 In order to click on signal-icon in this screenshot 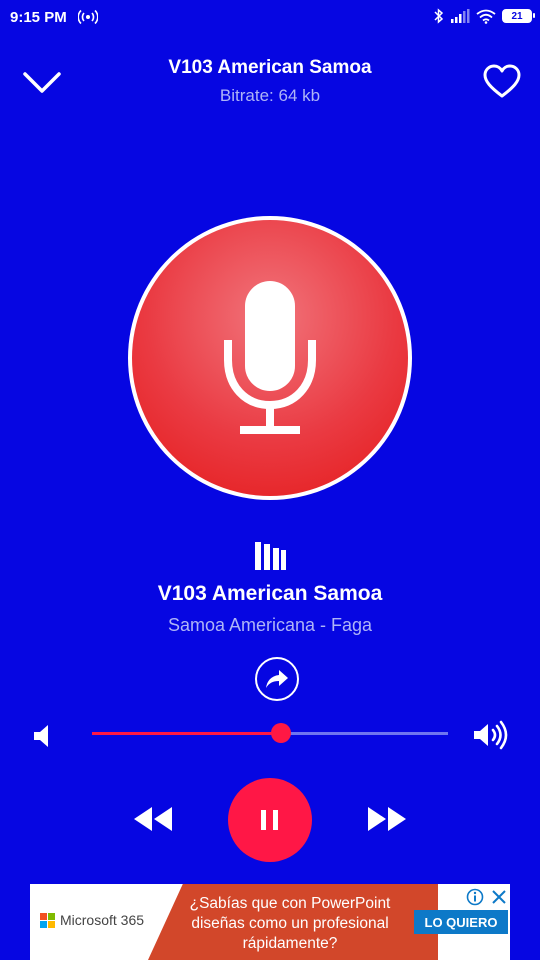, I will do `click(460, 16)`.